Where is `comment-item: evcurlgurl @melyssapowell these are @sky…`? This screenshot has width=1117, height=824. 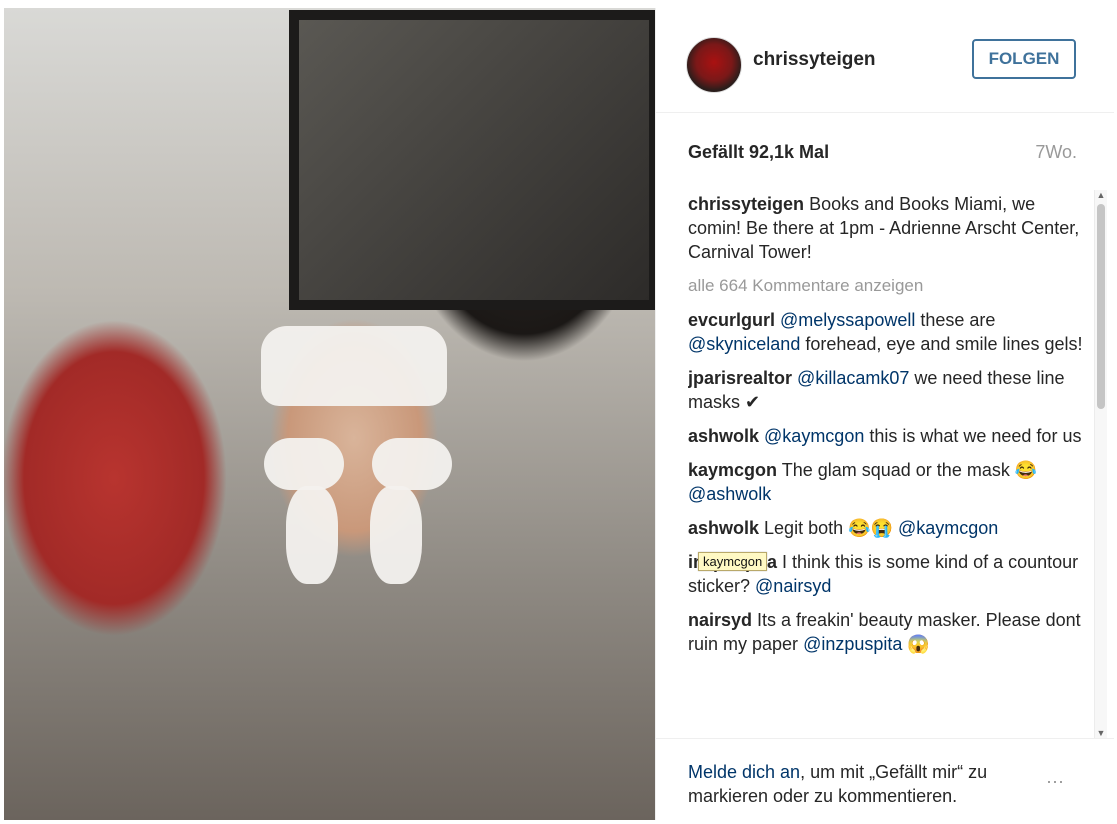 comment-item: evcurlgurl @melyssapowell these are @sky… is located at coordinates (888, 332).